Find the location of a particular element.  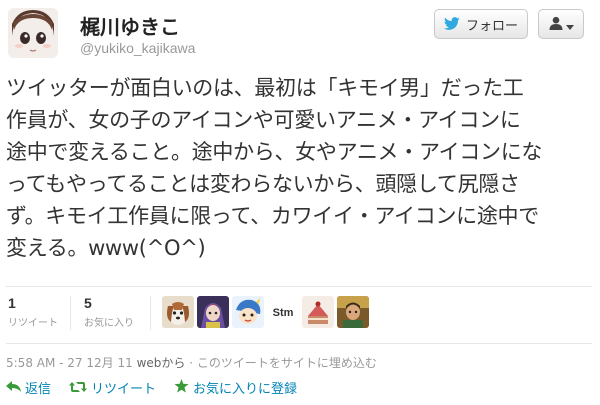

tweet-line: ず。キモイ工作員に限って、カワイイ・アイコンに途中で is located at coordinates (272, 216).